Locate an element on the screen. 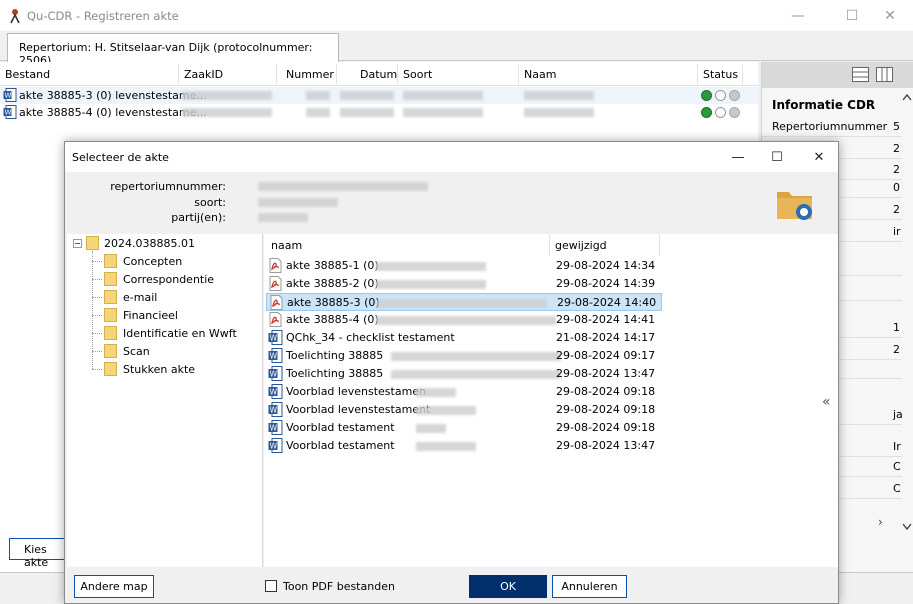  ok-button: OK is located at coordinates (508, 586).